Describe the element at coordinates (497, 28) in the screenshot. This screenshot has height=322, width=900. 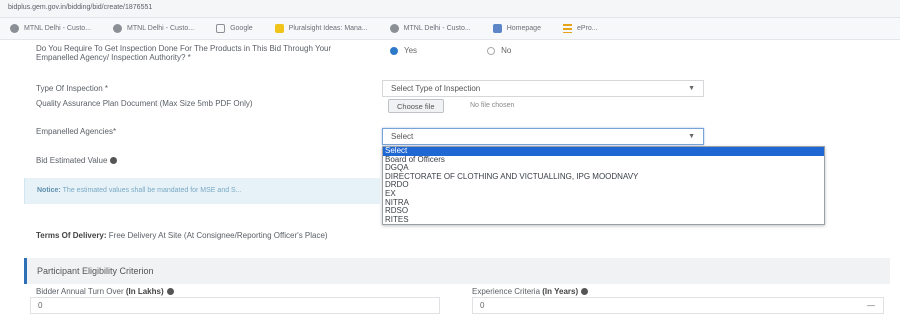
I see `homepage-icon` at that location.